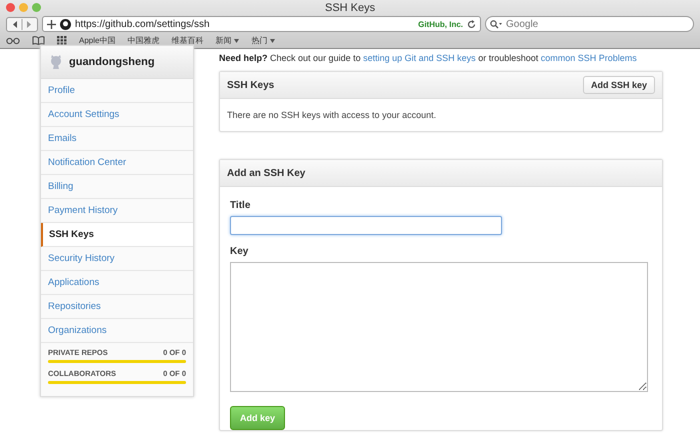  Describe the element at coordinates (187, 40) in the screenshot. I see `bookmark-link: 维基百科` at that location.